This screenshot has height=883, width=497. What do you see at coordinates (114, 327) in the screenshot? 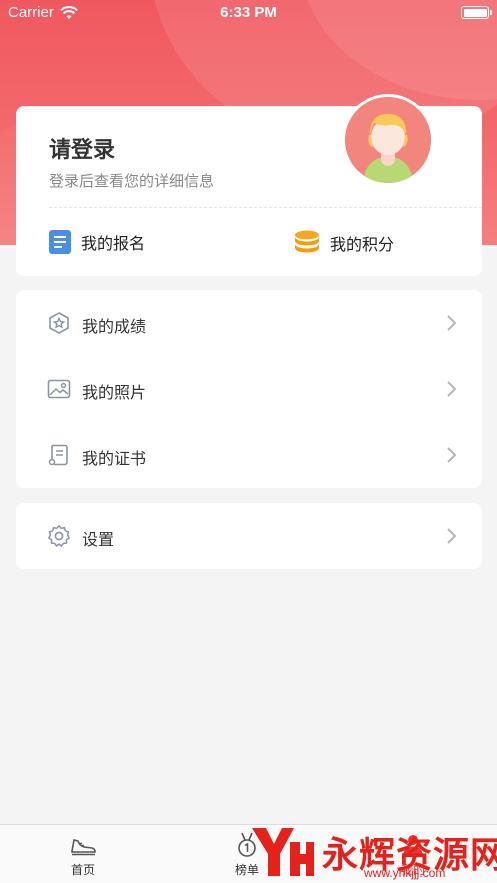
I see `menu-label-scores: 我的成绩` at bounding box center [114, 327].